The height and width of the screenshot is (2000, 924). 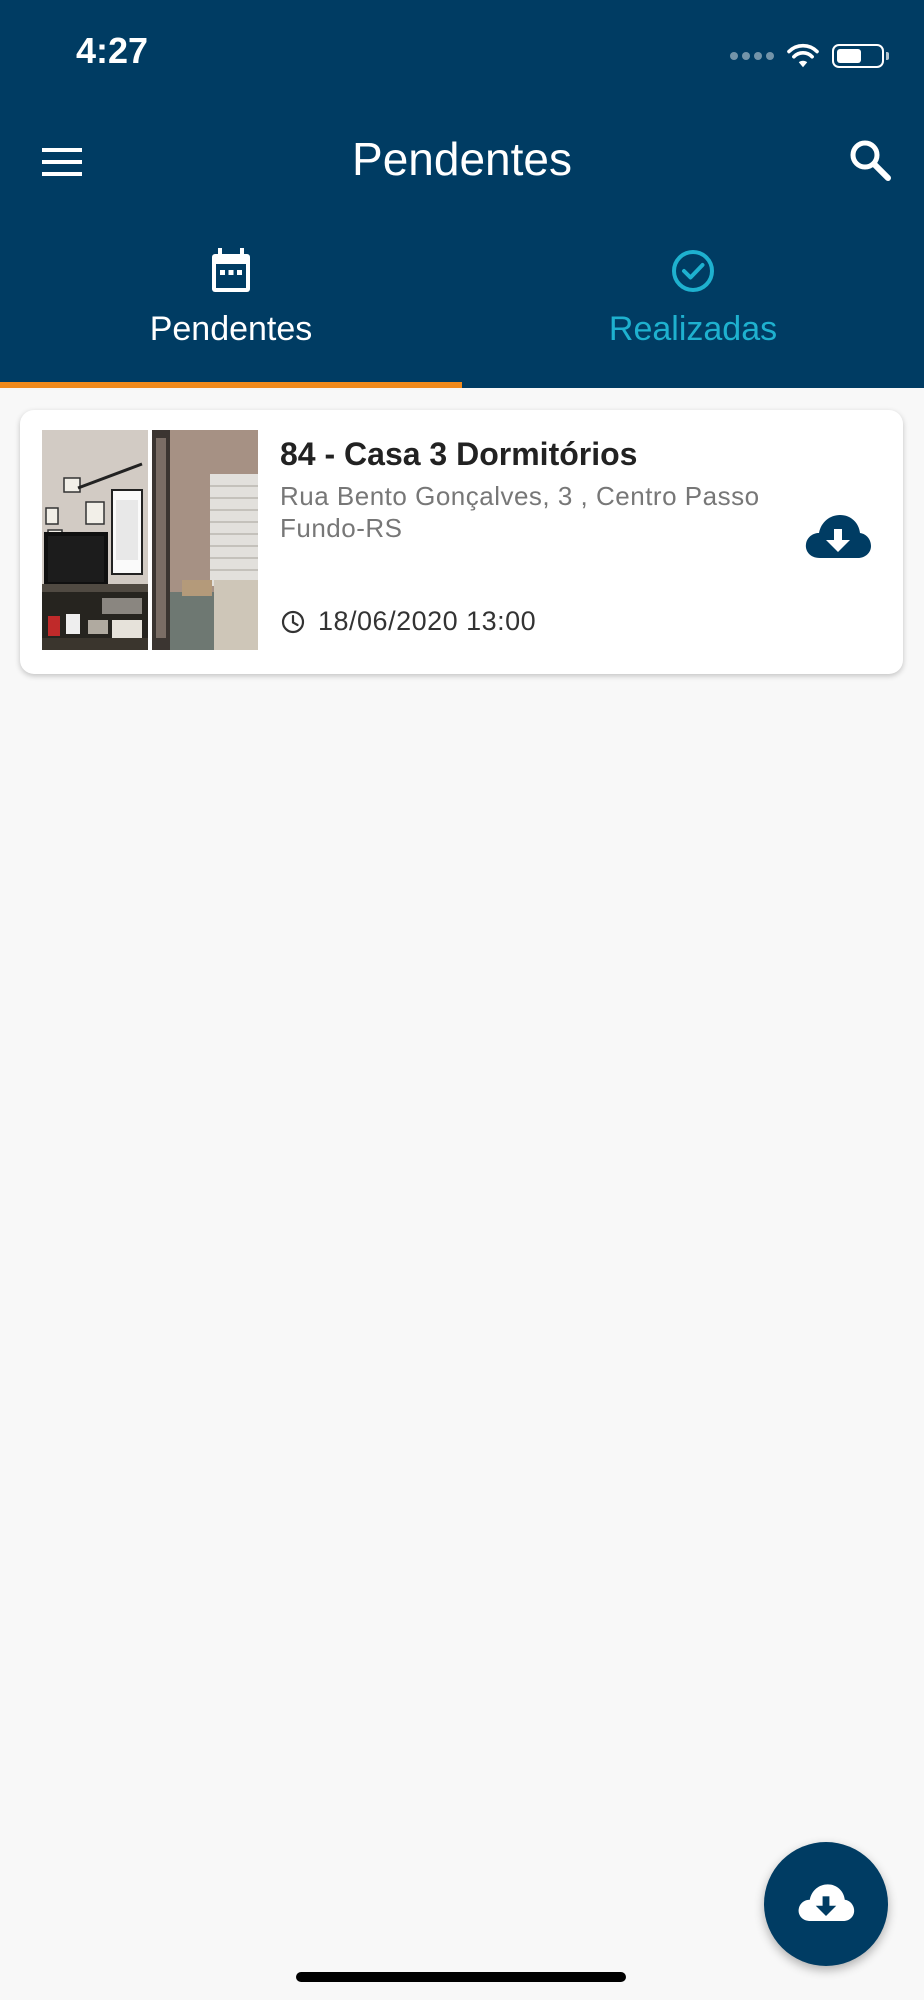 I want to click on check-circle-icon, so click(x=693, y=271).